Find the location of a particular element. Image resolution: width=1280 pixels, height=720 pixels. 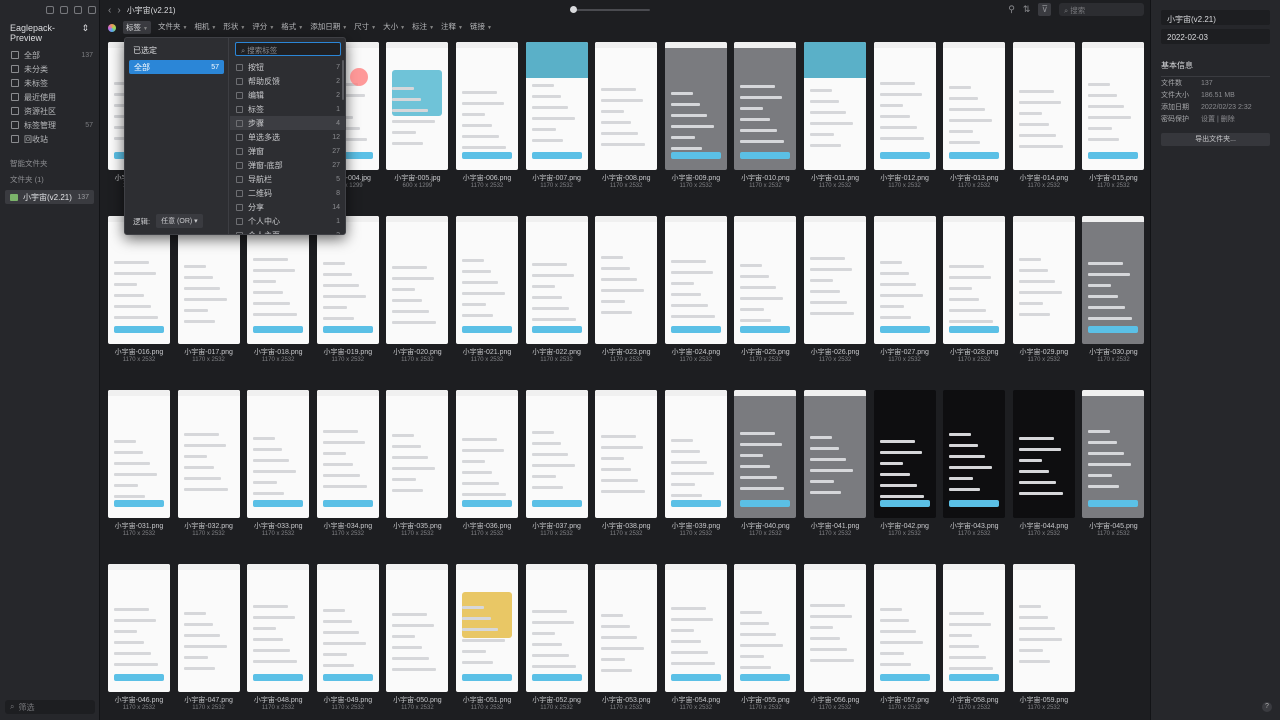

filter-dropdown: 评分 ▼ is located at coordinates (263, 27).